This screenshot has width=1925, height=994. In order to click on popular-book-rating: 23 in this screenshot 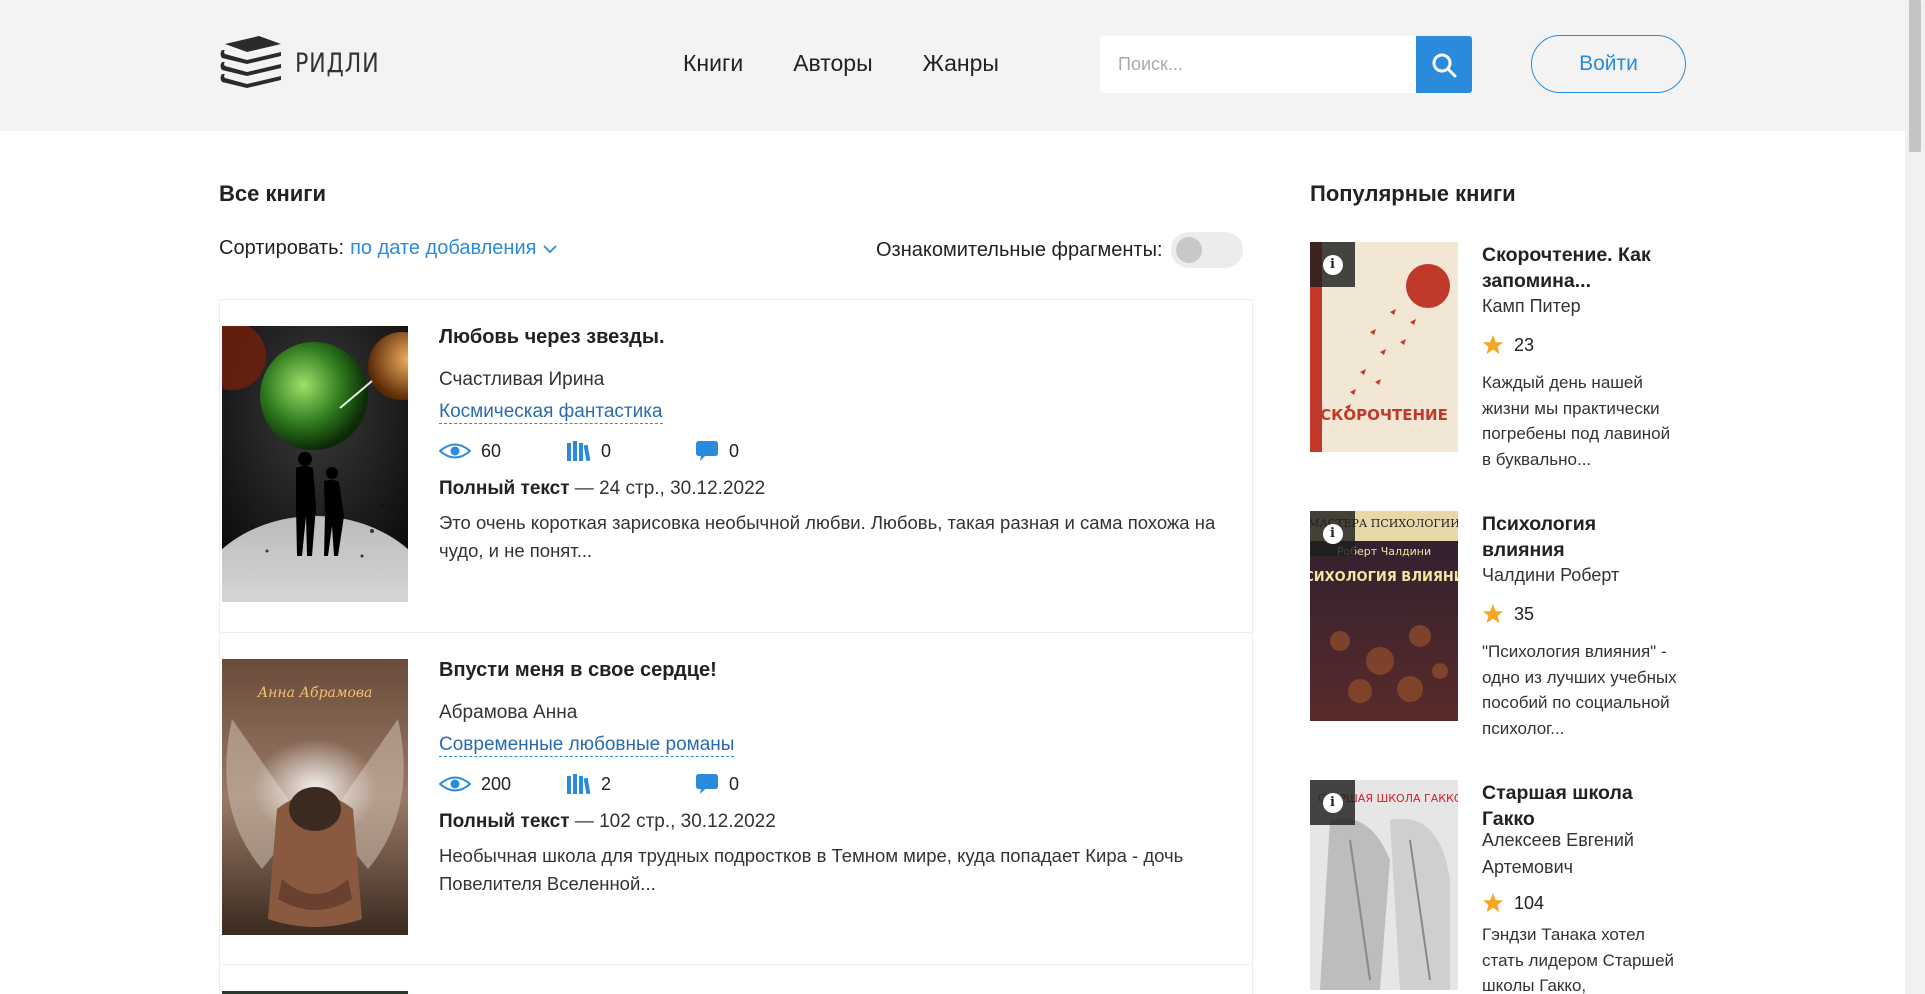, I will do `click(1508, 345)`.